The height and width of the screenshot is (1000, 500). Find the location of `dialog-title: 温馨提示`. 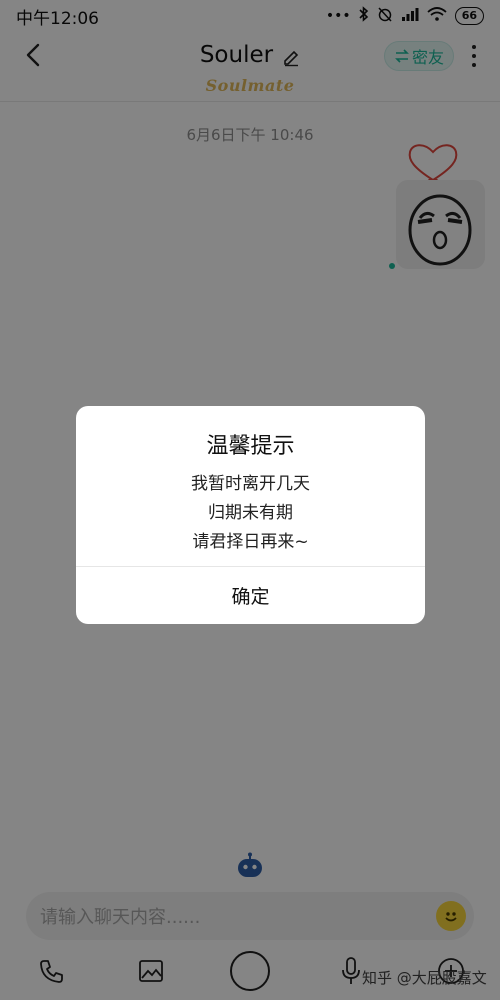

dialog-title: 温馨提示 is located at coordinates (250, 446).